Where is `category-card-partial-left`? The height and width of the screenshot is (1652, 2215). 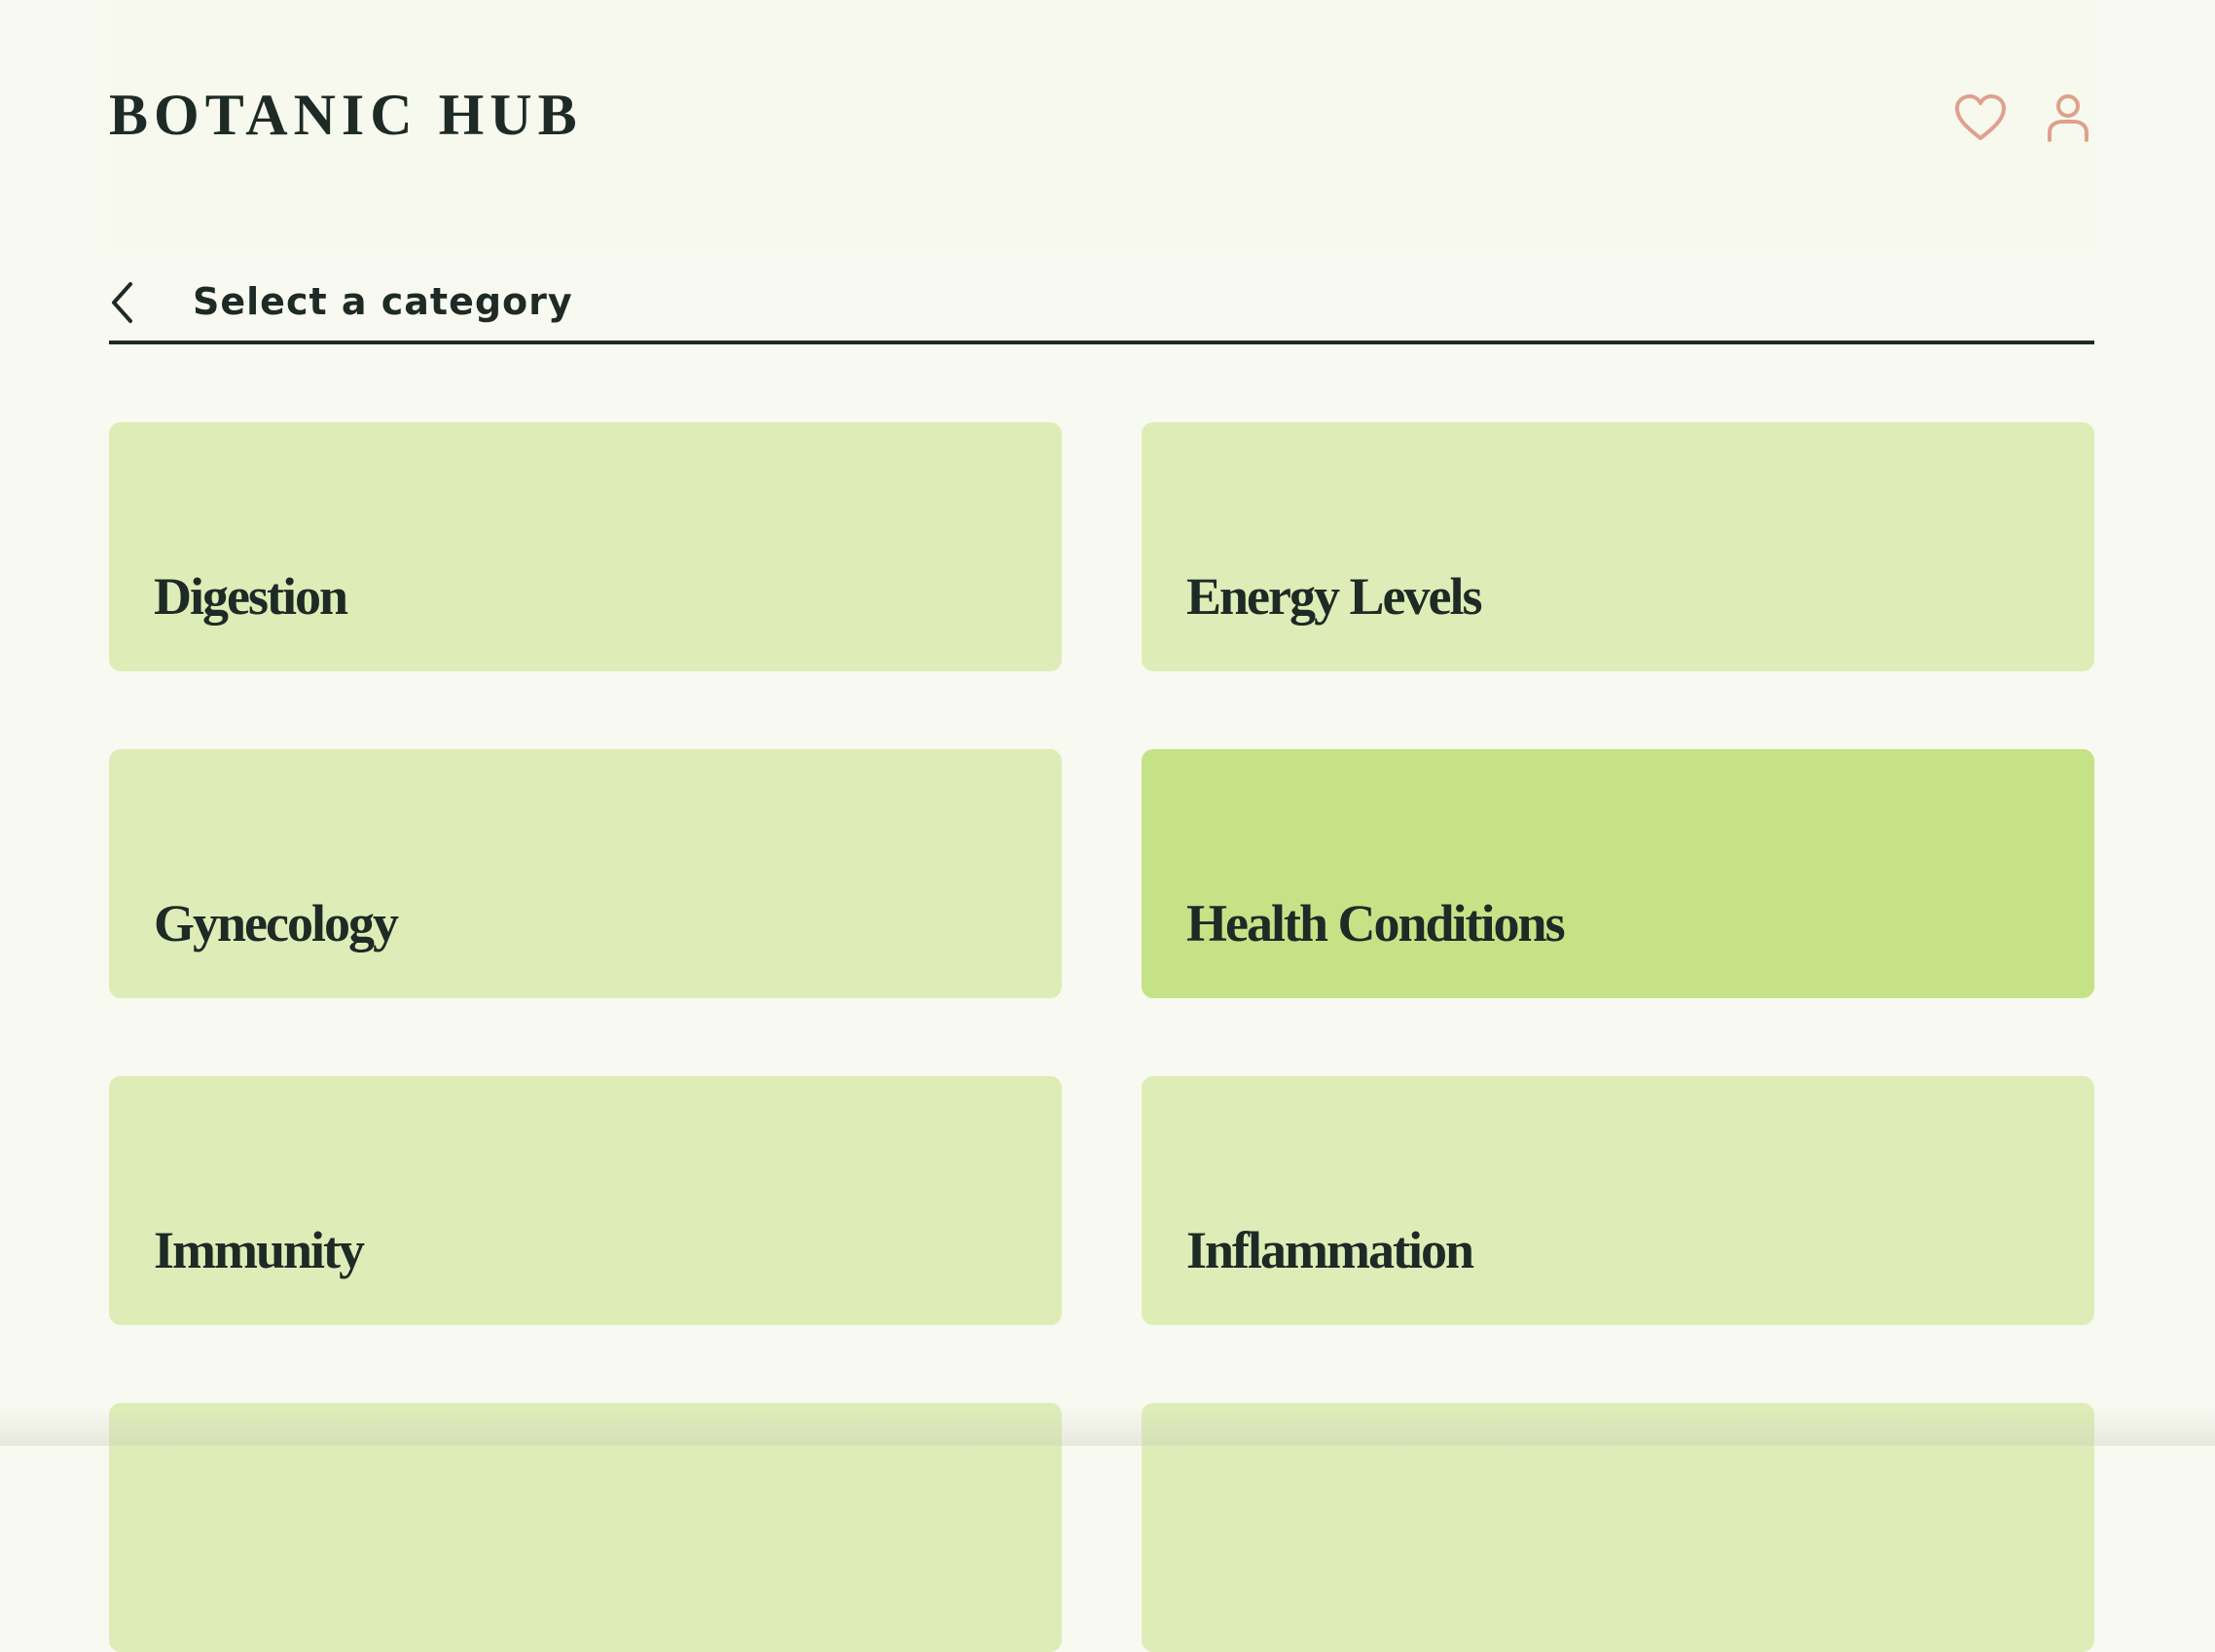
category-card-partial-left is located at coordinates (585, 1527).